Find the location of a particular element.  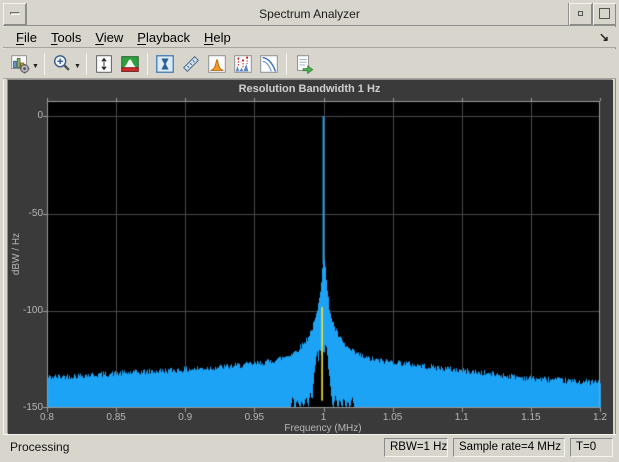

bar-chart-gear-icon is located at coordinates (20, 63).